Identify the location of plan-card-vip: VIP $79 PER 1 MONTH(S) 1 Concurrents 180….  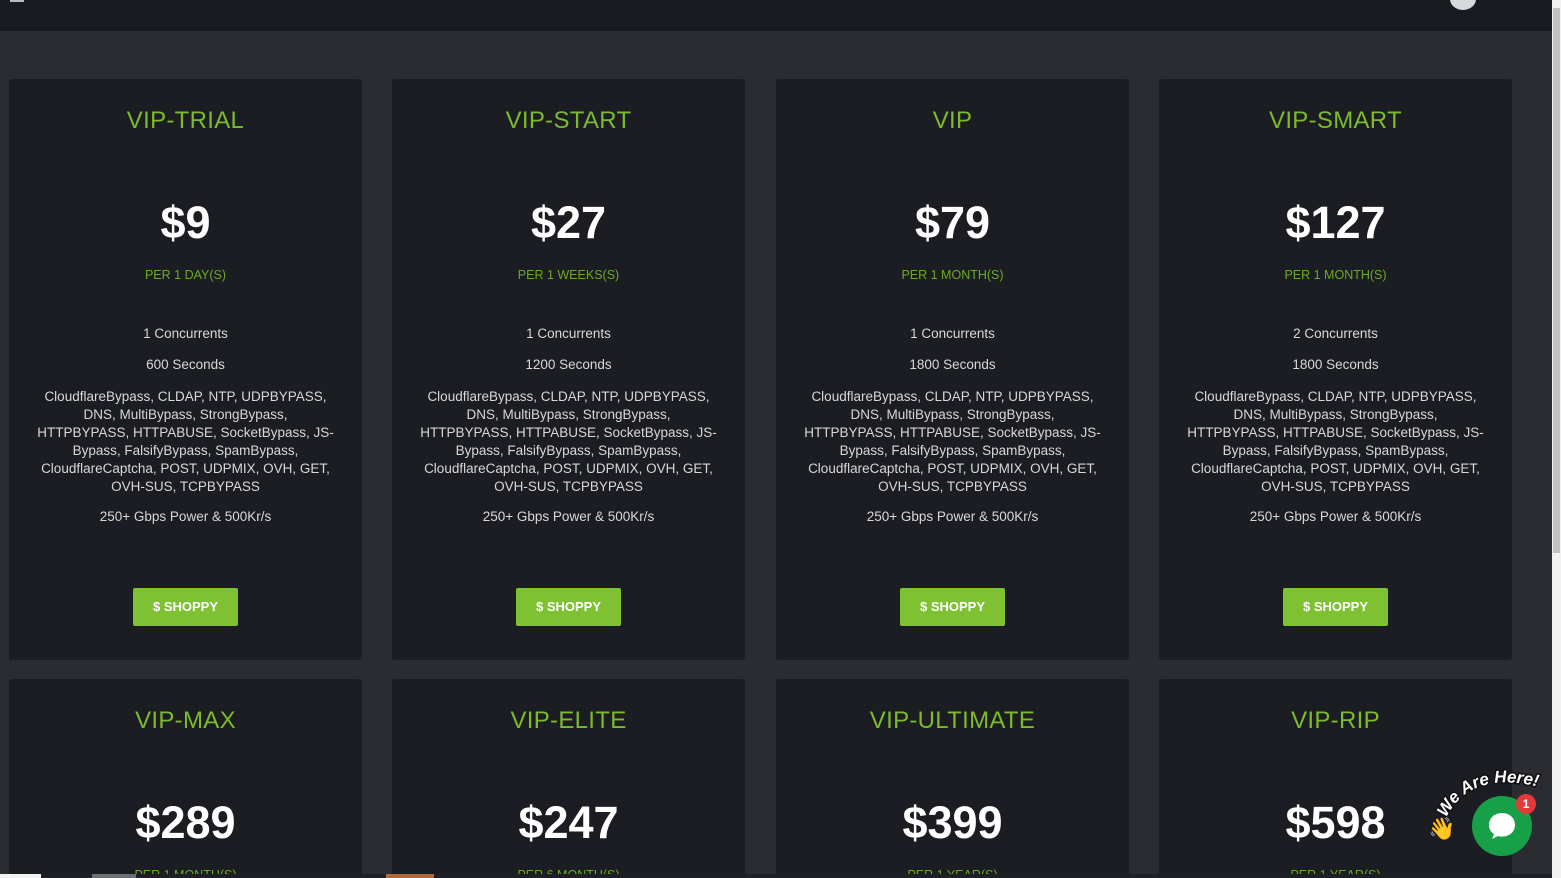
(952, 369).